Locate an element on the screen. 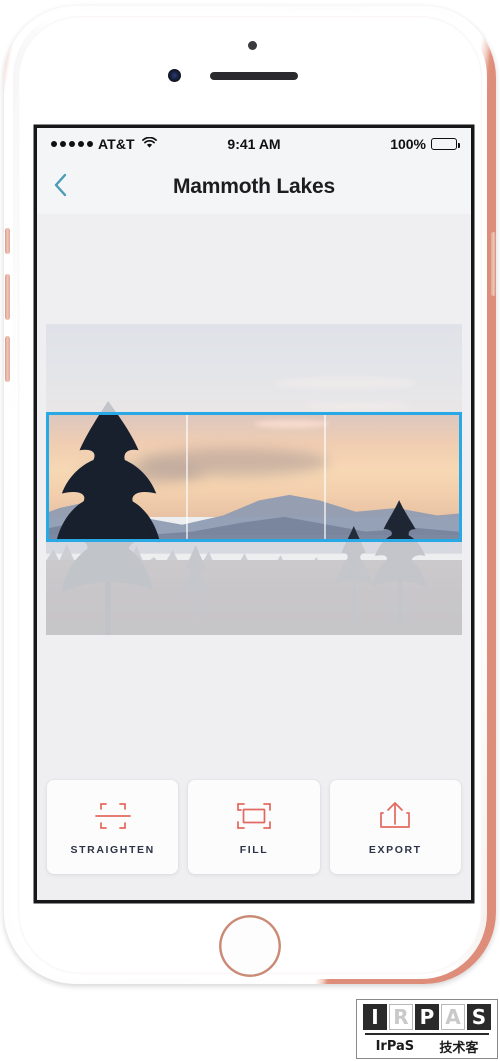 The height and width of the screenshot is (1061, 500). crop-selection-content is located at coordinates (254, 477).